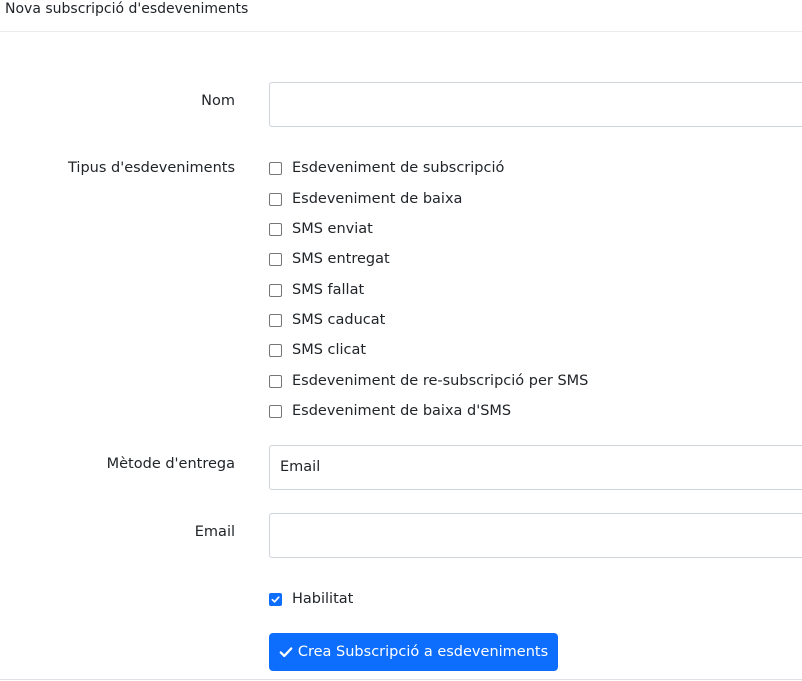 The height and width of the screenshot is (681, 802). I want to click on checkmark-icon, so click(275, 599).